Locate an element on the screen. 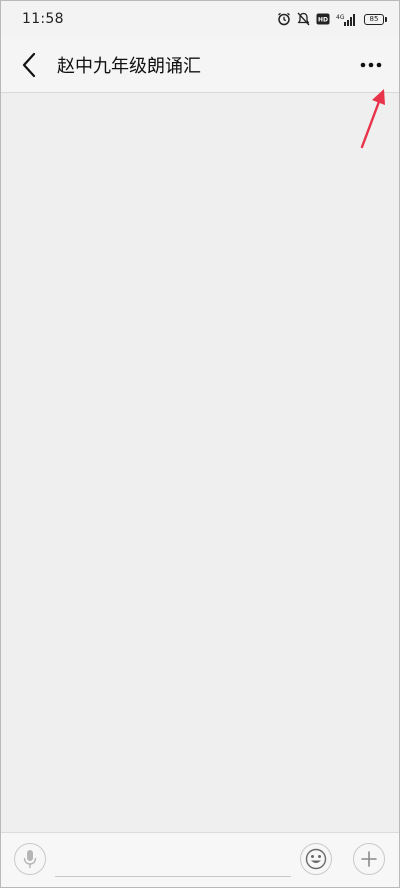 This screenshot has height=888, width=400. status-time: 11:58 is located at coordinates (43, 19).